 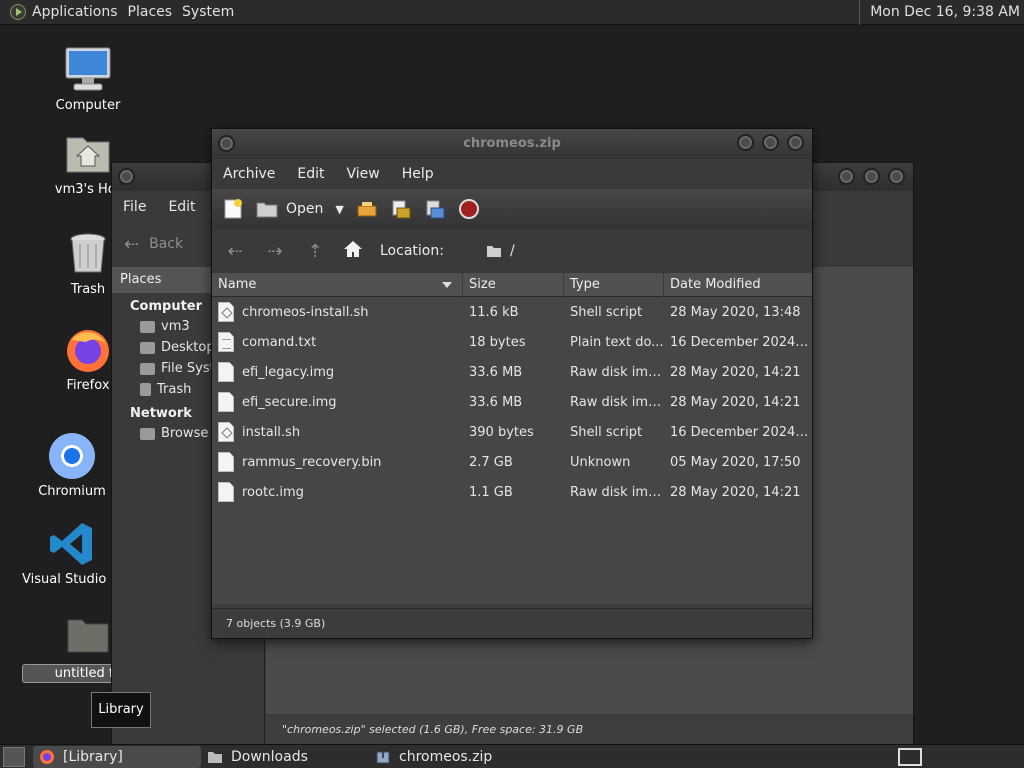 I want to click on forward-arrow-icon: ⇢, so click(x=275, y=251).